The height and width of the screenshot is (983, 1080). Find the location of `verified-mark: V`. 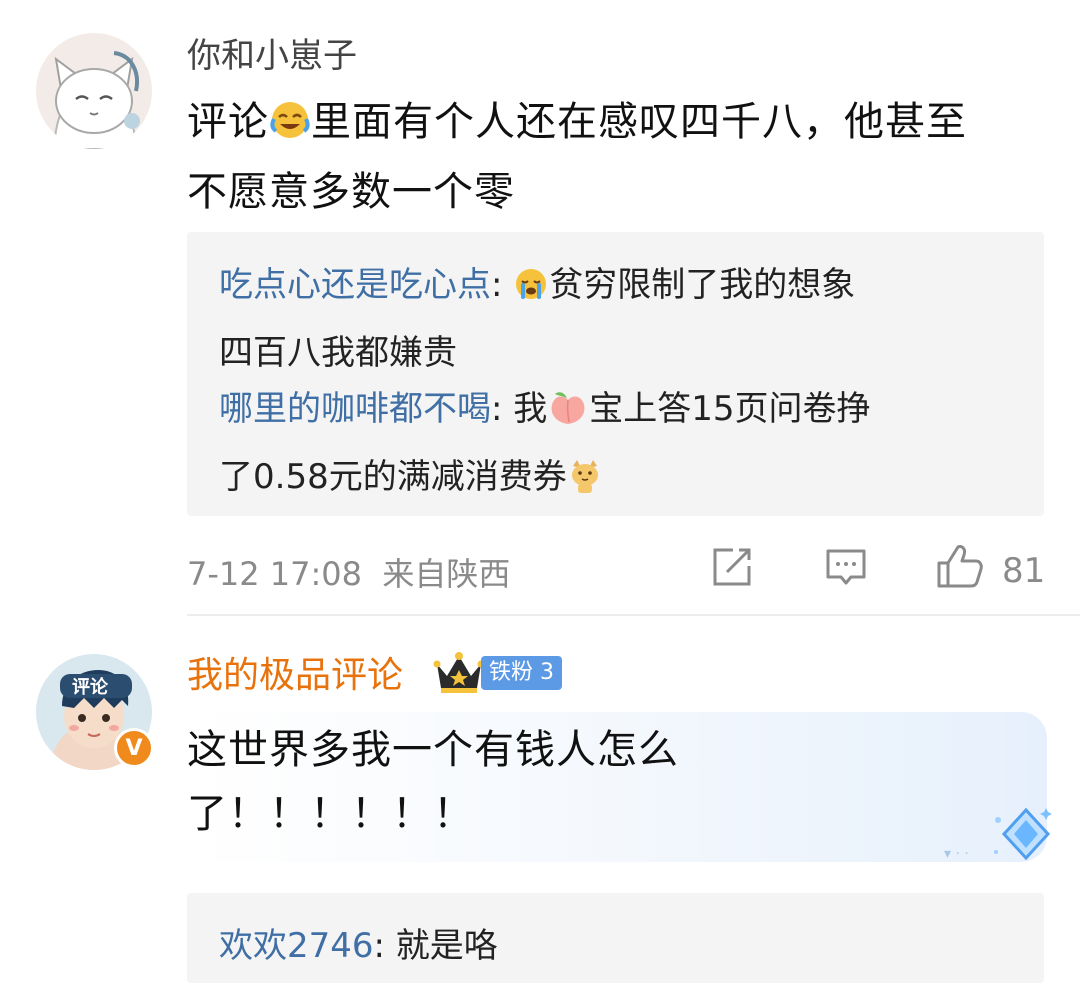

verified-mark: V is located at coordinates (134, 748).